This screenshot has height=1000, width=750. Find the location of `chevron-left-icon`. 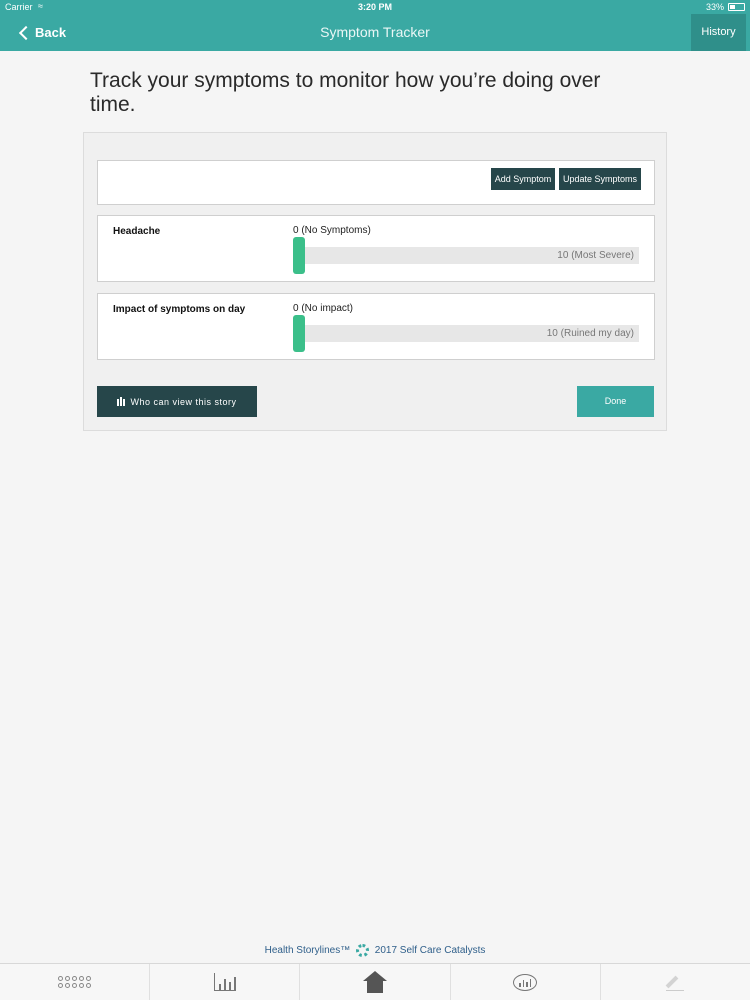

chevron-left-icon is located at coordinates (26, 32).